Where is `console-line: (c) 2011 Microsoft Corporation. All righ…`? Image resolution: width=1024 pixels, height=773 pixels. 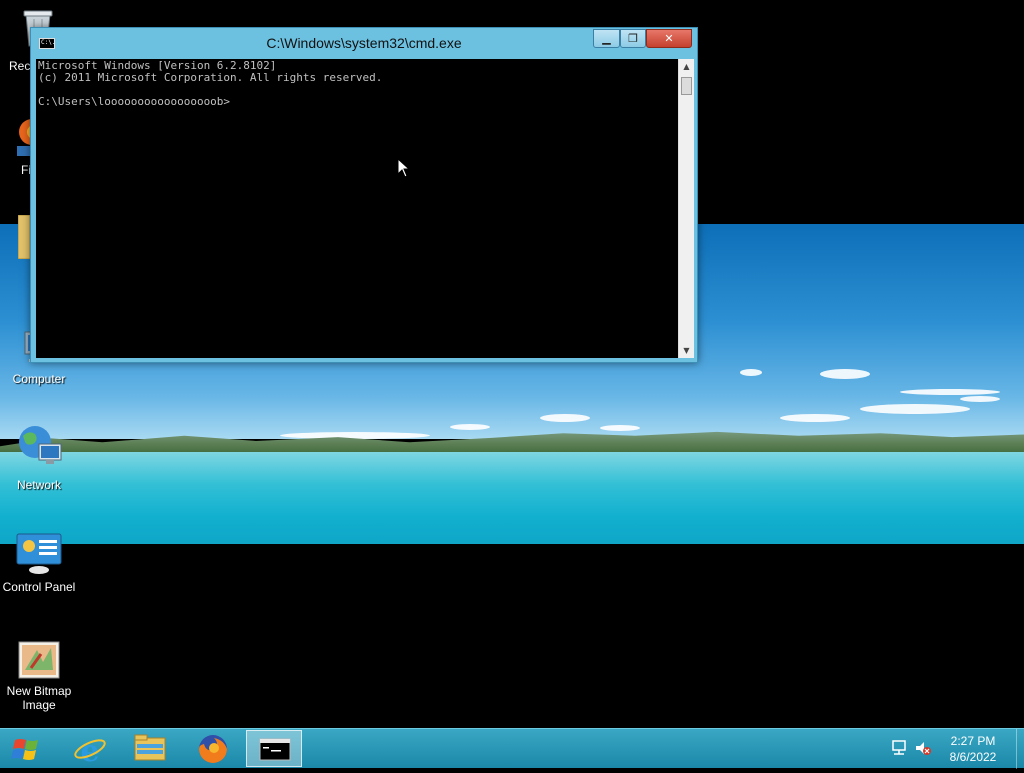 console-line: (c) 2011 Microsoft Corporation. All righ… is located at coordinates (210, 77).